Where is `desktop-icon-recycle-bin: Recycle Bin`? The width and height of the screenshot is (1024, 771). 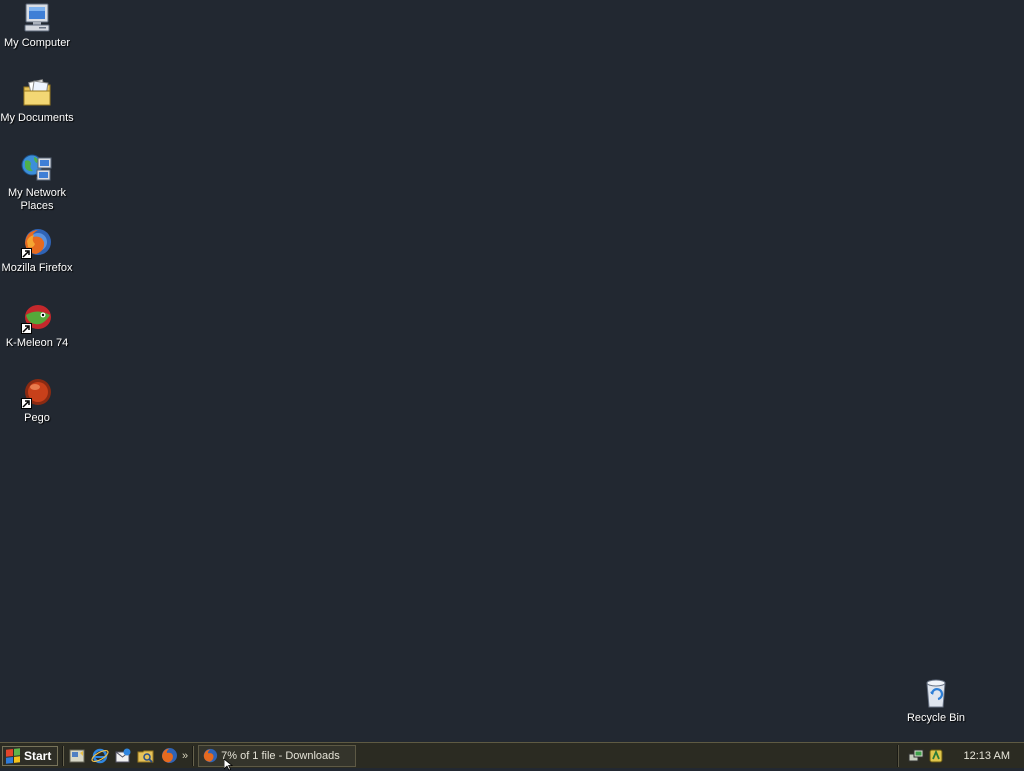
desktop-icon-recycle-bin: Recycle Bin is located at coordinates (936, 701).